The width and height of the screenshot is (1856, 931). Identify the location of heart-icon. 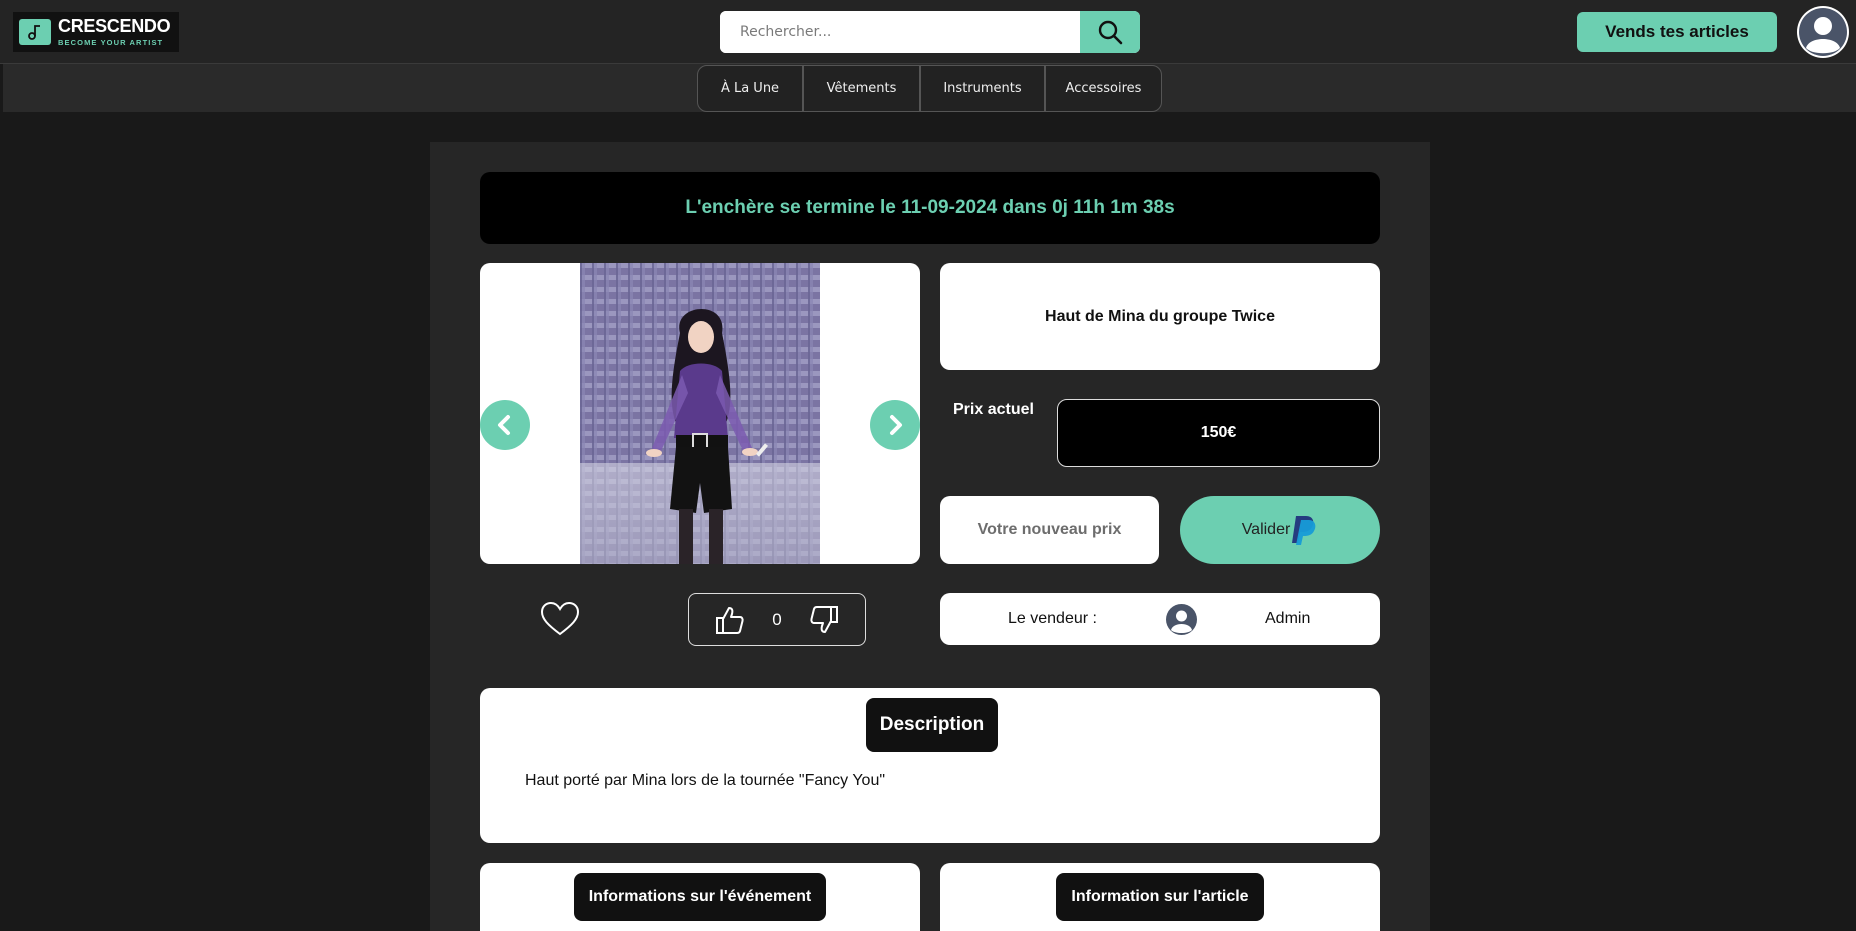
(560, 618).